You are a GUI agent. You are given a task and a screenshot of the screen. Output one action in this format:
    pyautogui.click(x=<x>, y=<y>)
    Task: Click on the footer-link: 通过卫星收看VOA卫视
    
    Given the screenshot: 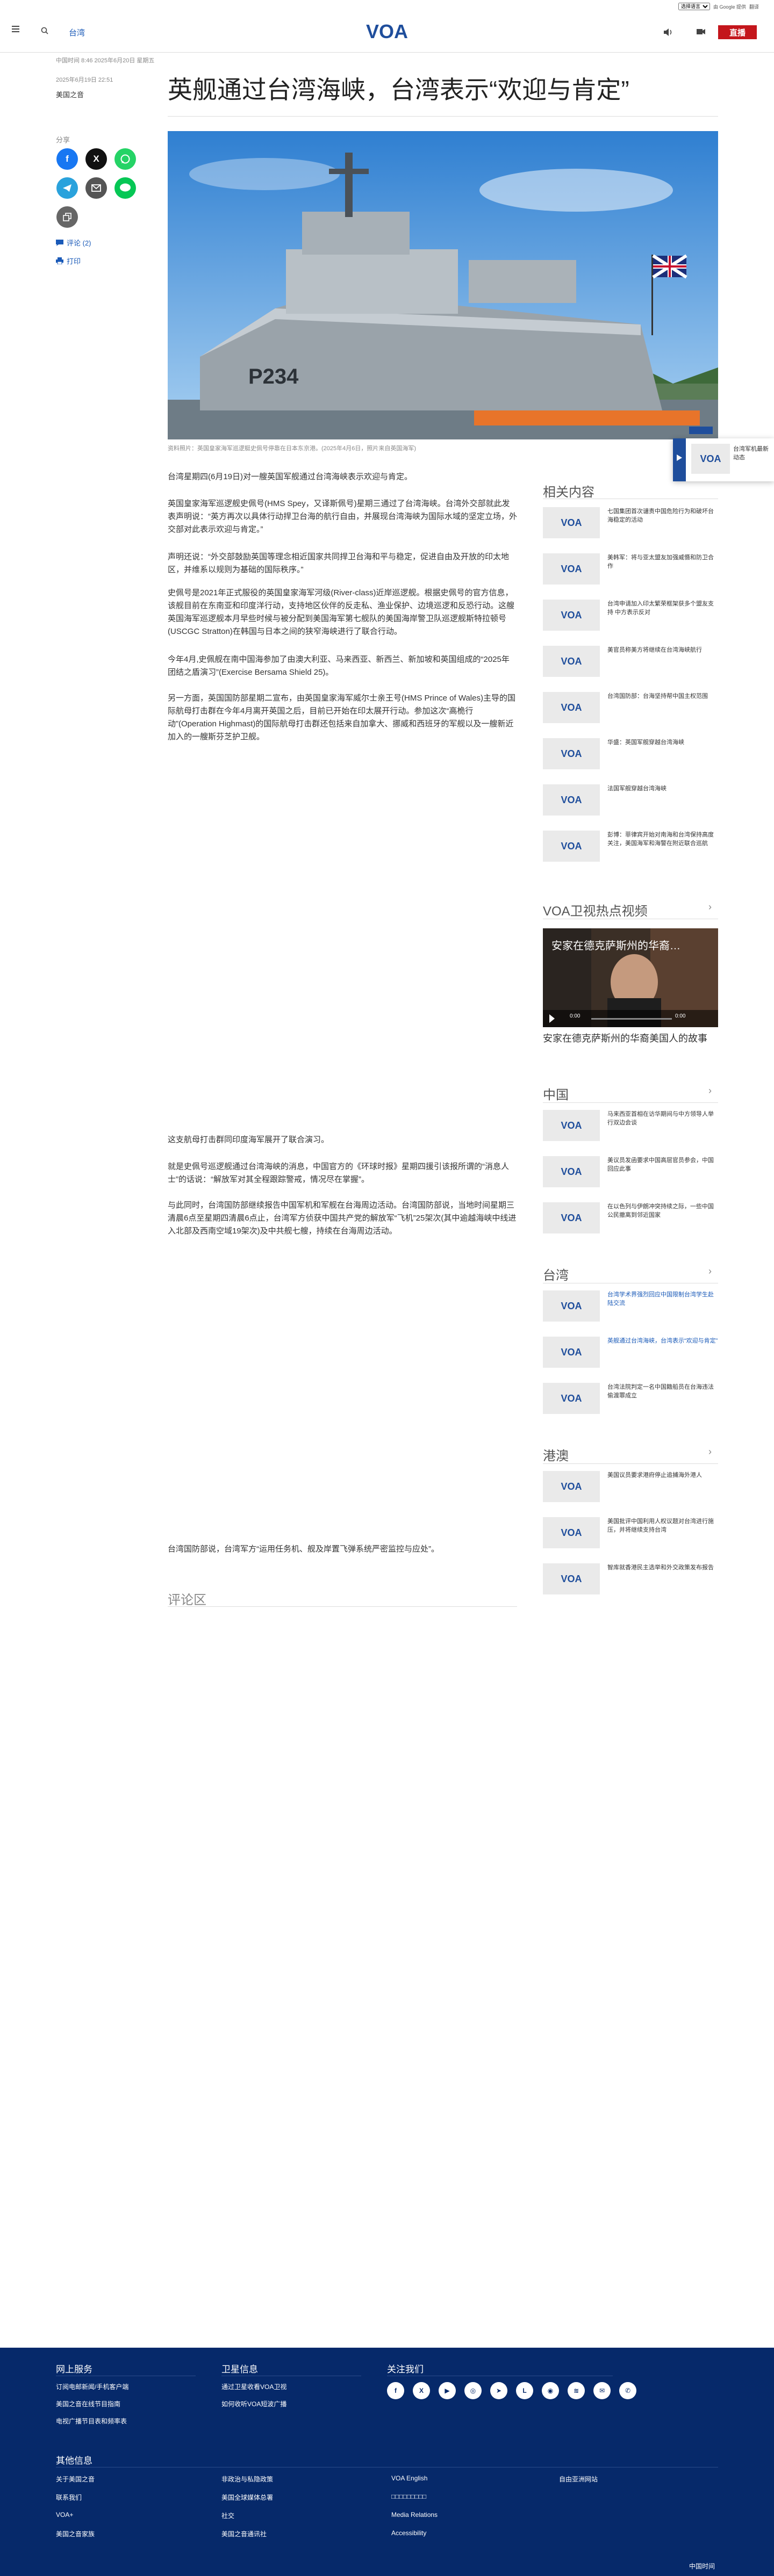 What is the action you would take?
    pyautogui.click(x=253, y=2387)
    